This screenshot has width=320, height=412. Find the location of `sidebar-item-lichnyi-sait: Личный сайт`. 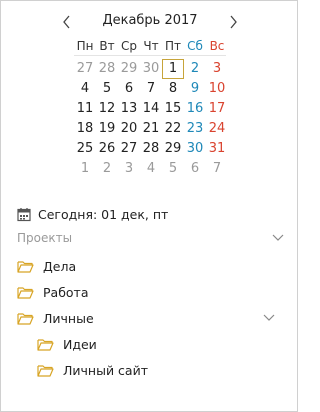

sidebar-item-lichnyi-sait: Личный сайт is located at coordinates (92, 370).